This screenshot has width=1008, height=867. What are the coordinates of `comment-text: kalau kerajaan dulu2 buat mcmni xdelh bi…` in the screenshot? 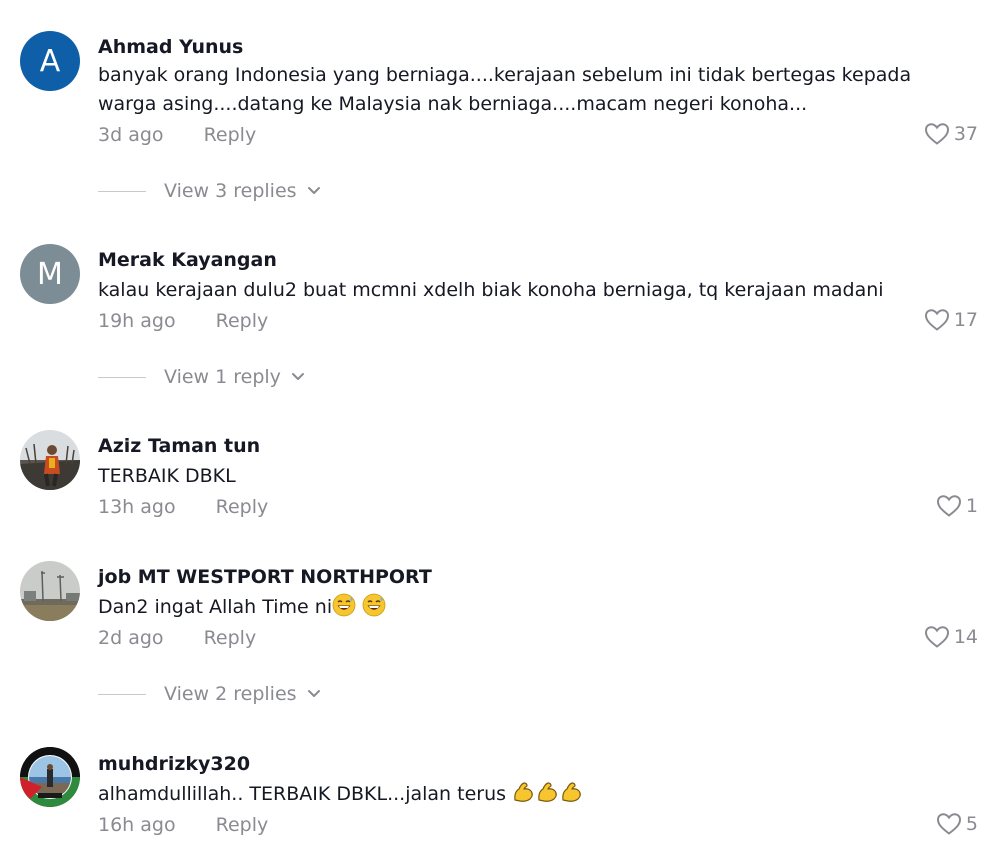 It's located at (491, 290).